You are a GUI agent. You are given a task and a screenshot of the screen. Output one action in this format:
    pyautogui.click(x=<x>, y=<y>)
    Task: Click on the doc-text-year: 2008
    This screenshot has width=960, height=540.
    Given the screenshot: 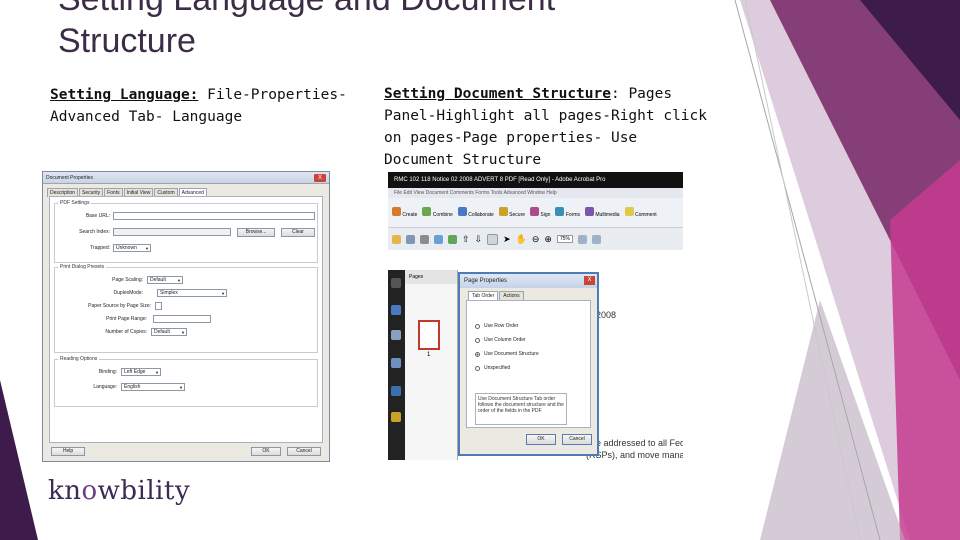 What is the action you would take?
    pyautogui.click(x=606, y=315)
    